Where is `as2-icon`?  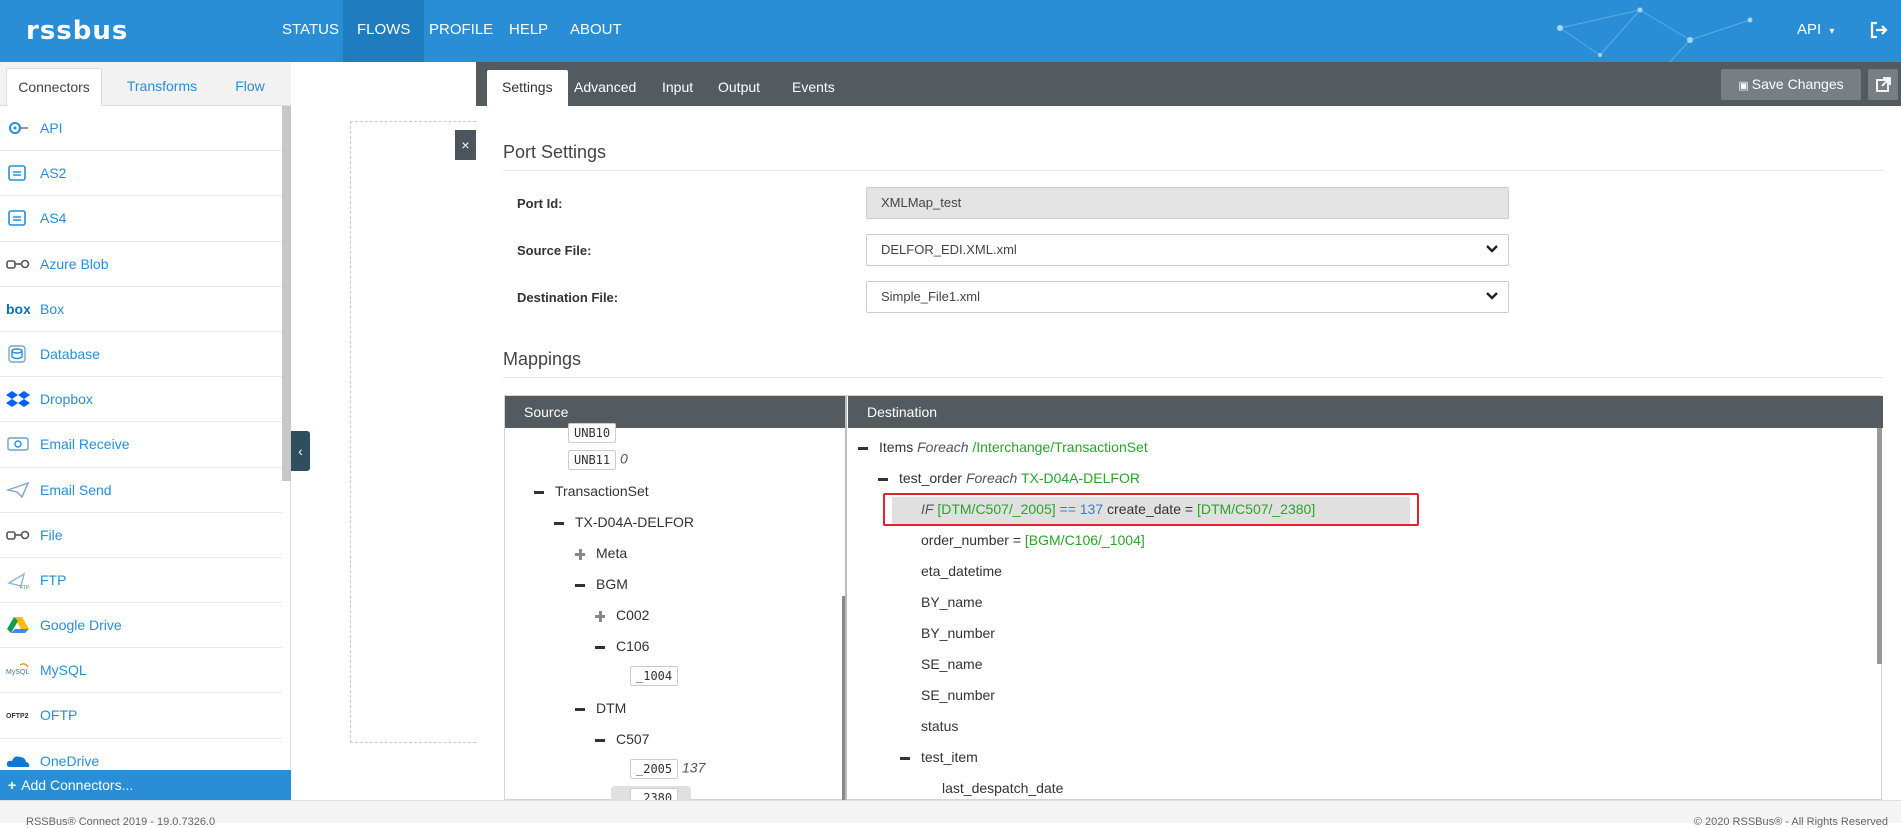
as2-icon is located at coordinates (17, 173).